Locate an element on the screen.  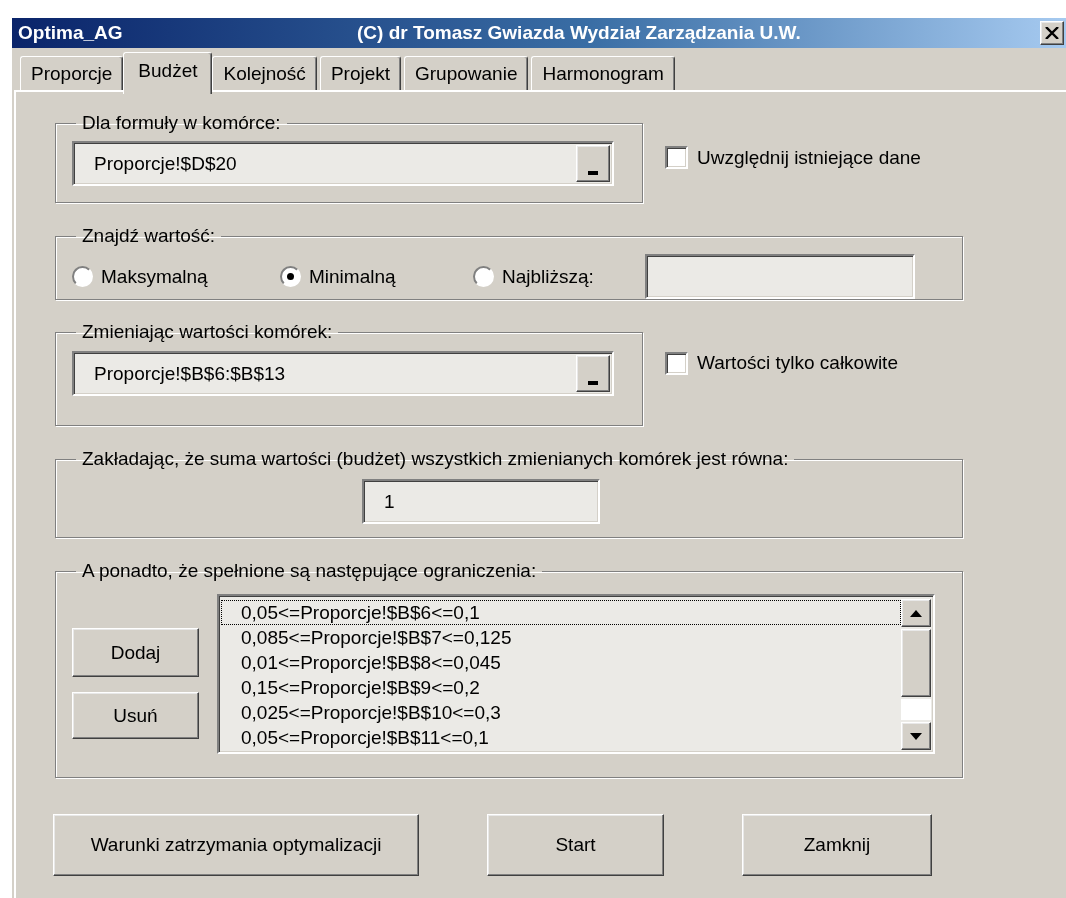
input-field: 1 is located at coordinates (481, 501).